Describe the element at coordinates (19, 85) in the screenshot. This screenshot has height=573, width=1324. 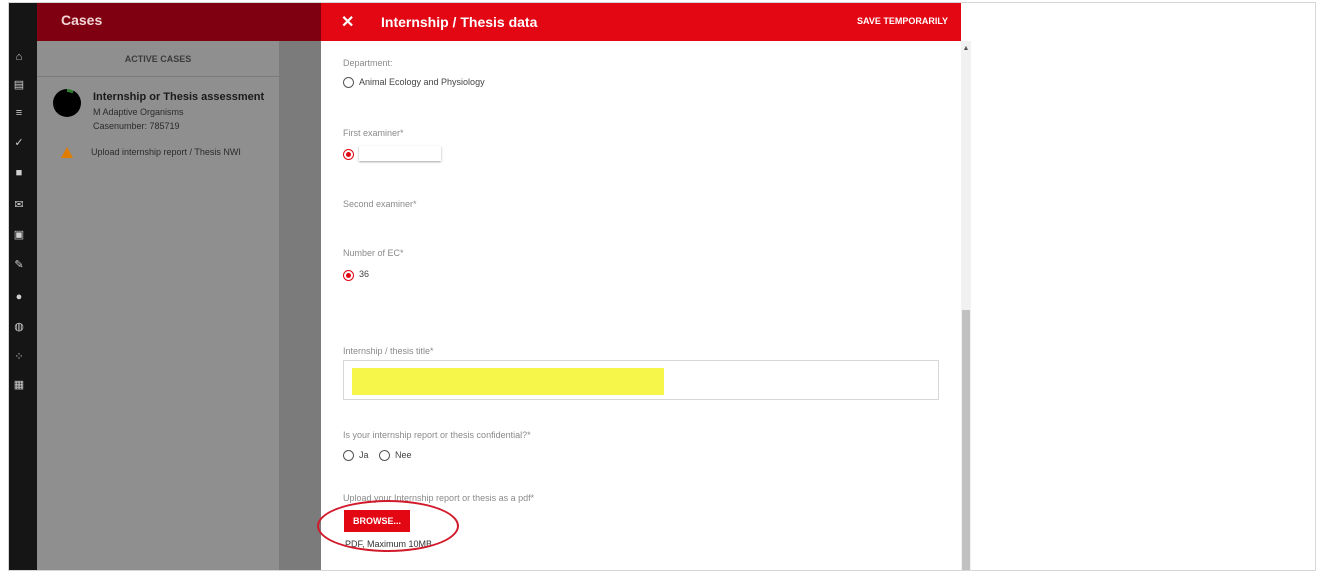
I see `calendar-icon: ▤` at that location.